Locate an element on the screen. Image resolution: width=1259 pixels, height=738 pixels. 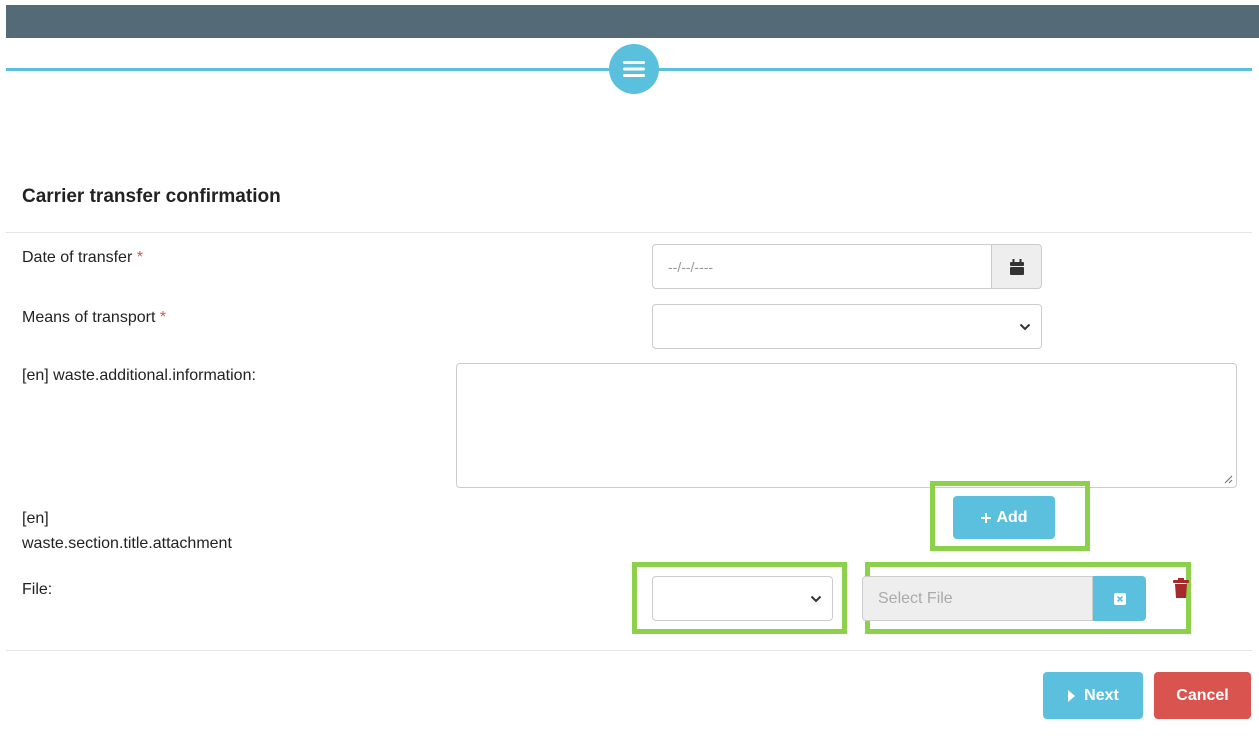
next-button: Next is located at coordinates (1093, 695).